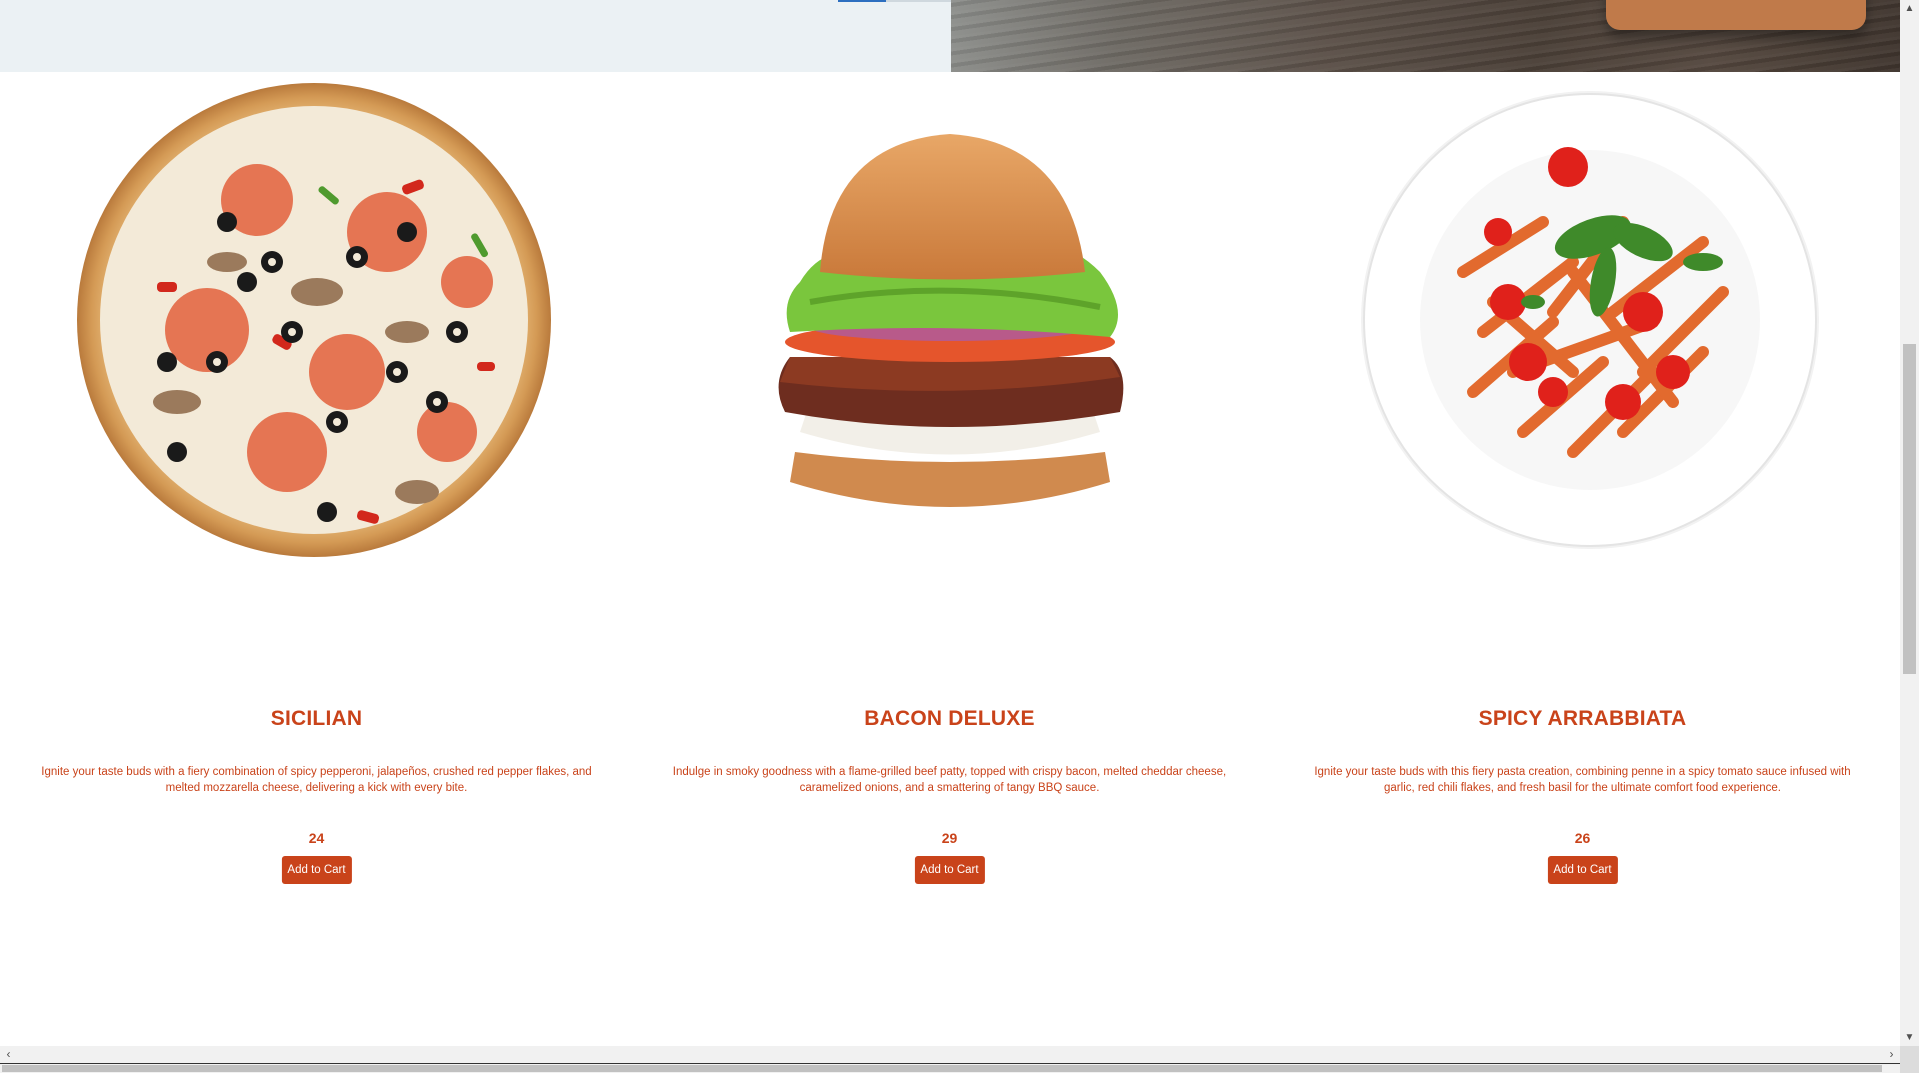 The width and height of the screenshot is (1919, 1073). What do you see at coordinates (1582, 838) in the screenshot?
I see `product-price: 26` at bounding box center [1582, 838].